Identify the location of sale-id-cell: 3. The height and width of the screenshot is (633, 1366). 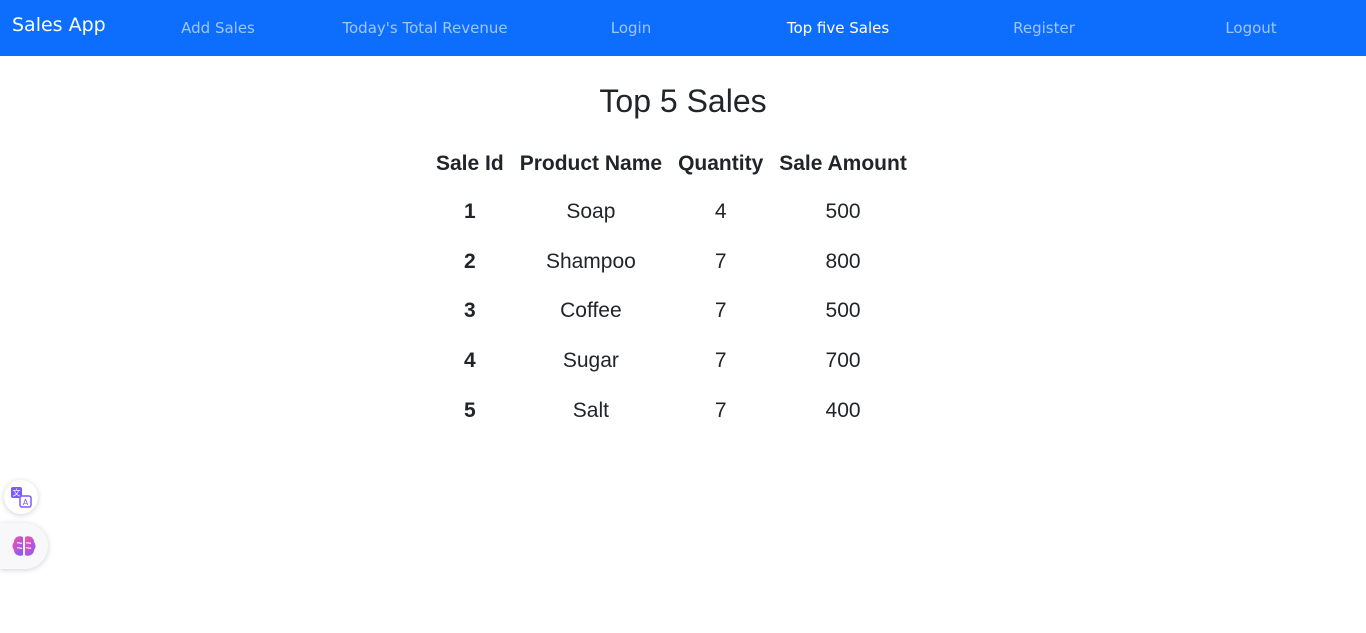
(470, 311).